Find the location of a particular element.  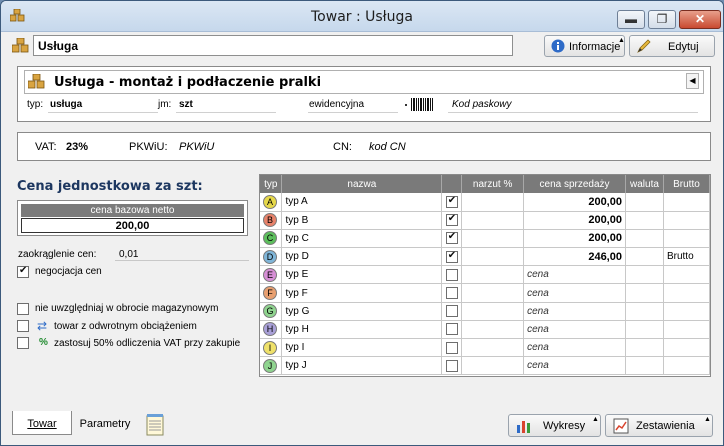

close-button: ✕ is located at coordinates (700, 19).